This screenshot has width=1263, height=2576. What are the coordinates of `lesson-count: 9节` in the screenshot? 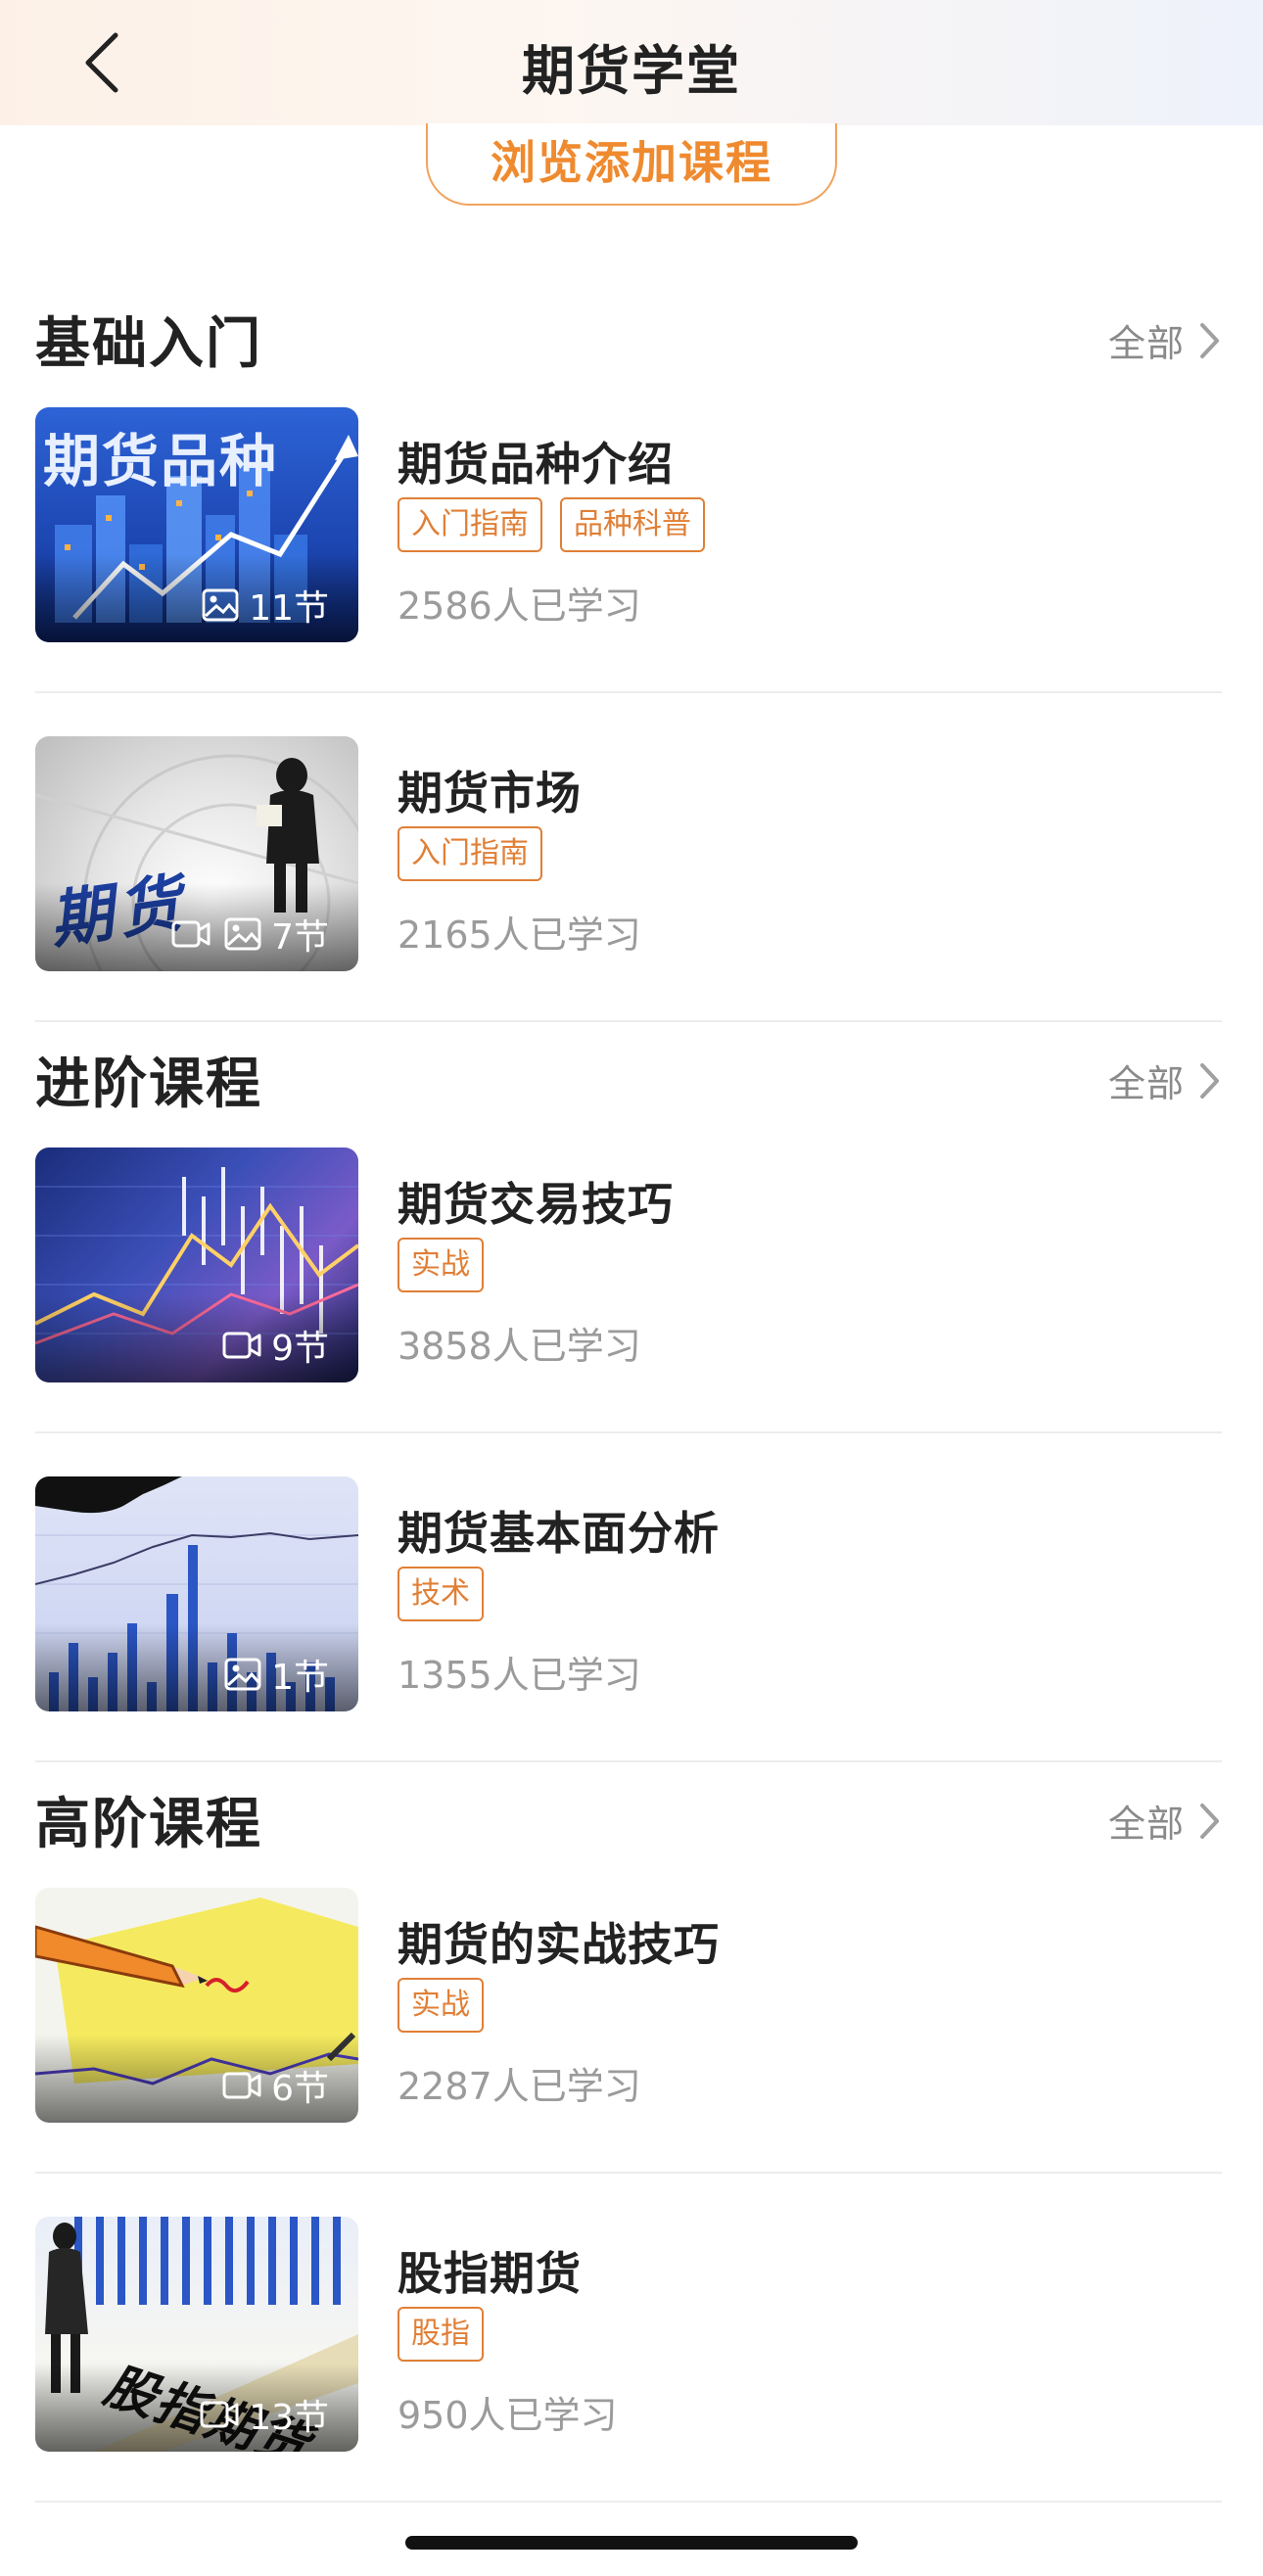 It's located at (276, 1346).